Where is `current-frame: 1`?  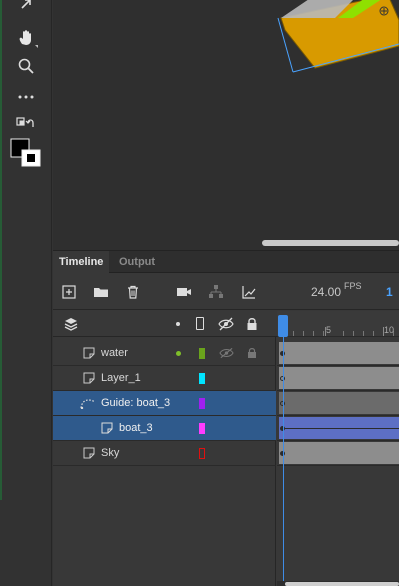
current-frame: 1 is located at coordinates (389, 292).